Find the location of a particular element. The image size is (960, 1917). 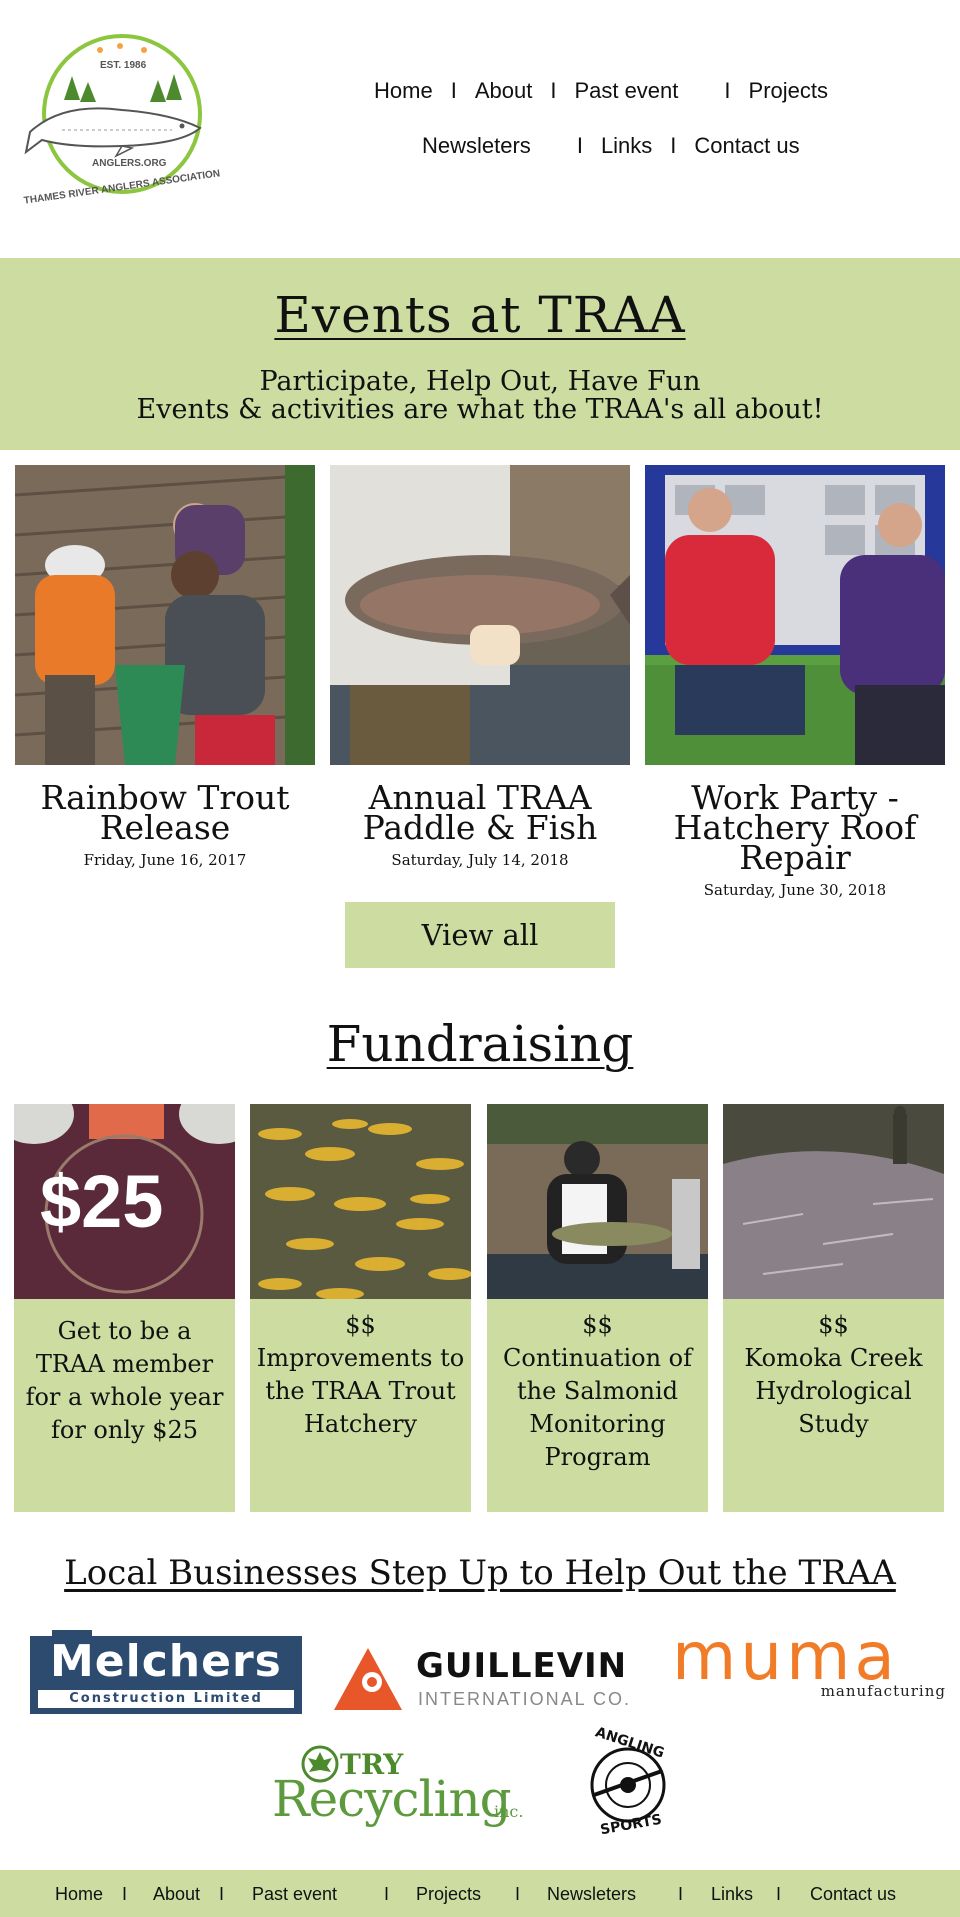

salmonid-photo is located at coordinates (597, 1201).